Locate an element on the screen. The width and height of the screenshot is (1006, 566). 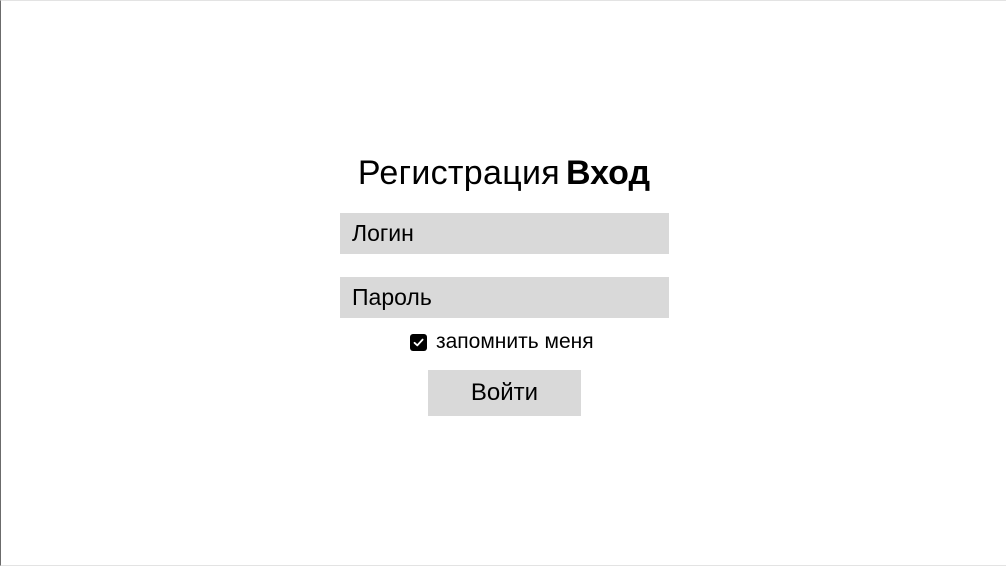
remember-me-checkbox is located at coordinates (418, 342).